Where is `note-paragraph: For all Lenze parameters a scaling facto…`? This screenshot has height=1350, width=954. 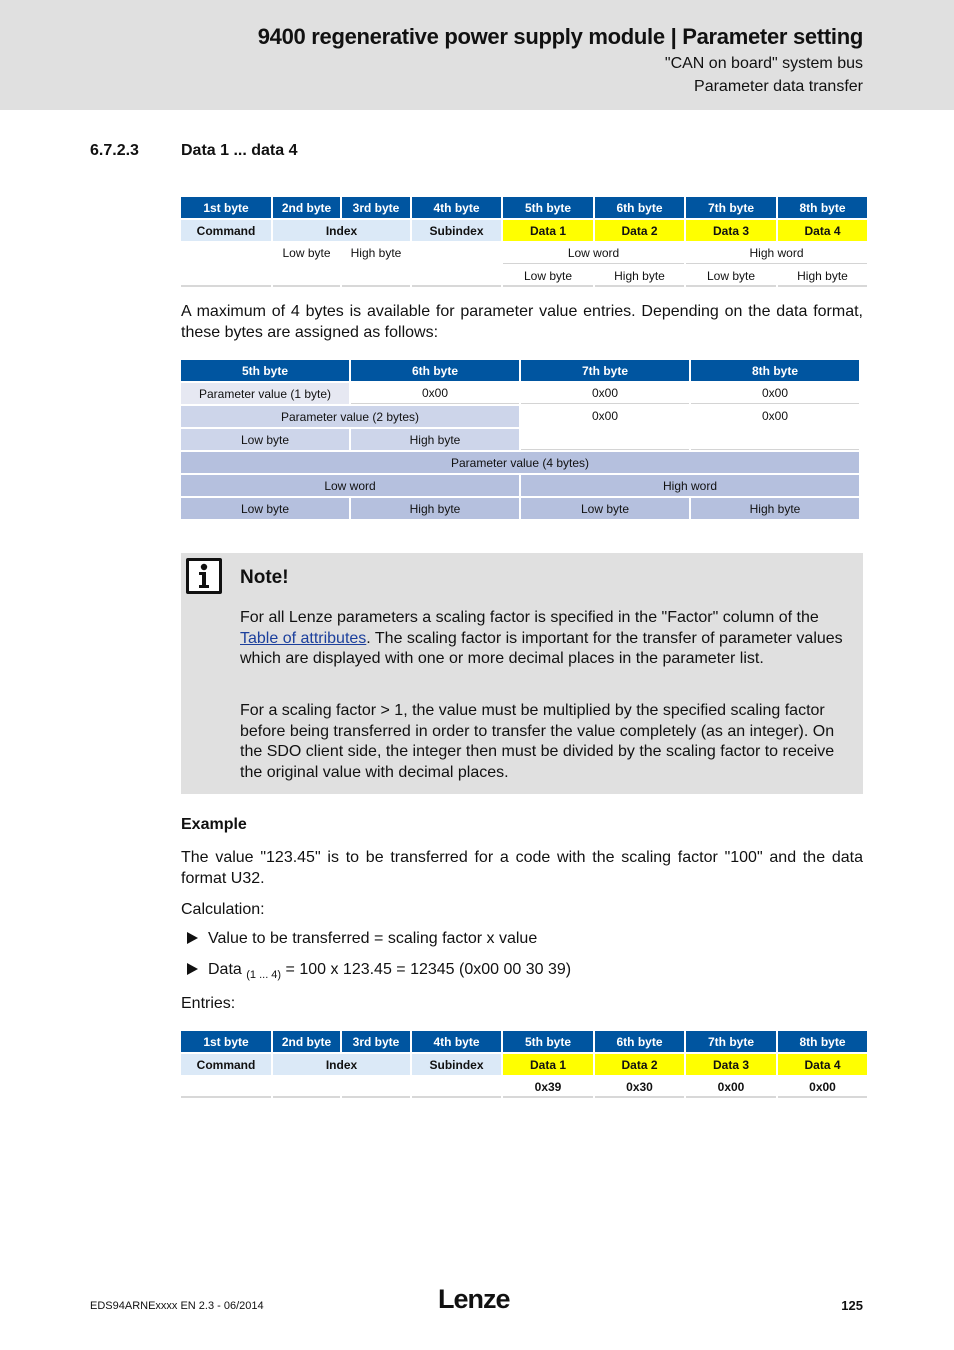 note-paragraph: For all Lenze parameters a scaling facto… is located at coordinates (543, 639).